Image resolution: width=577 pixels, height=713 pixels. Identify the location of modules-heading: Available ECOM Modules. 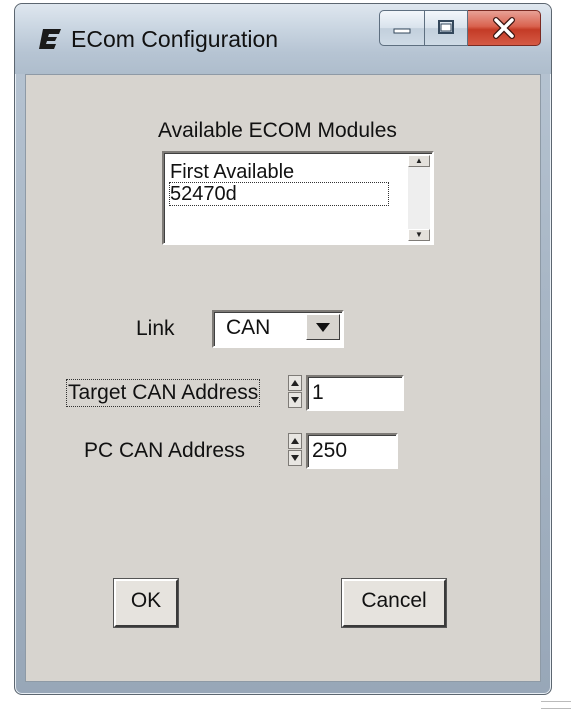
(277, 130).